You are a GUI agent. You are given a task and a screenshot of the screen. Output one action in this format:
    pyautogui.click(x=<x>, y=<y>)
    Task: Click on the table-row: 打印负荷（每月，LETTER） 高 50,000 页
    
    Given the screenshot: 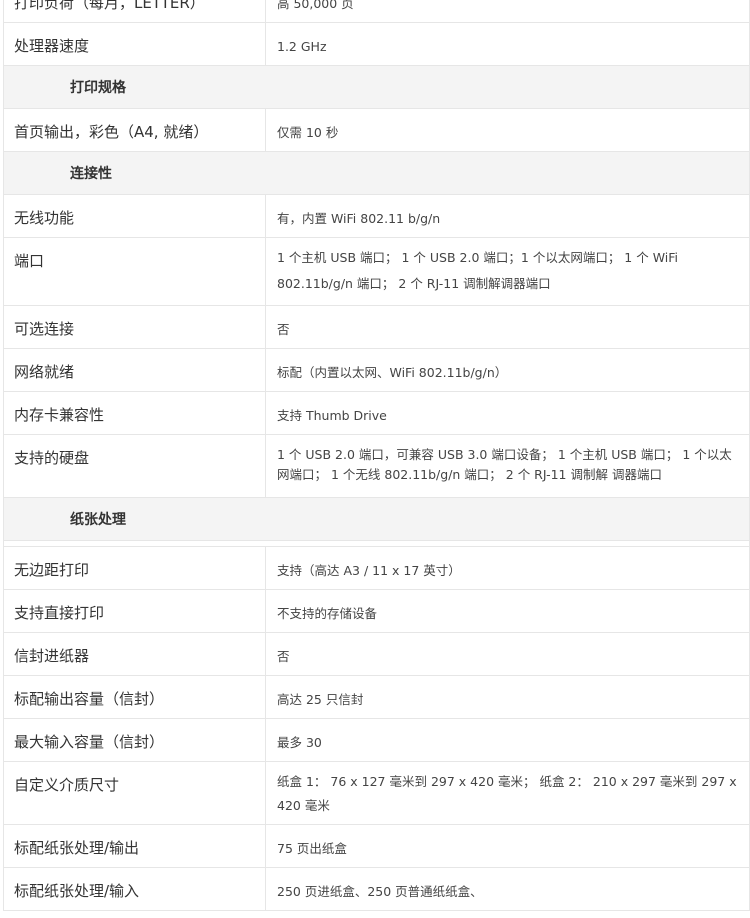 What is the action you would take?
    pyautogui.click(x=376, y=11)
    